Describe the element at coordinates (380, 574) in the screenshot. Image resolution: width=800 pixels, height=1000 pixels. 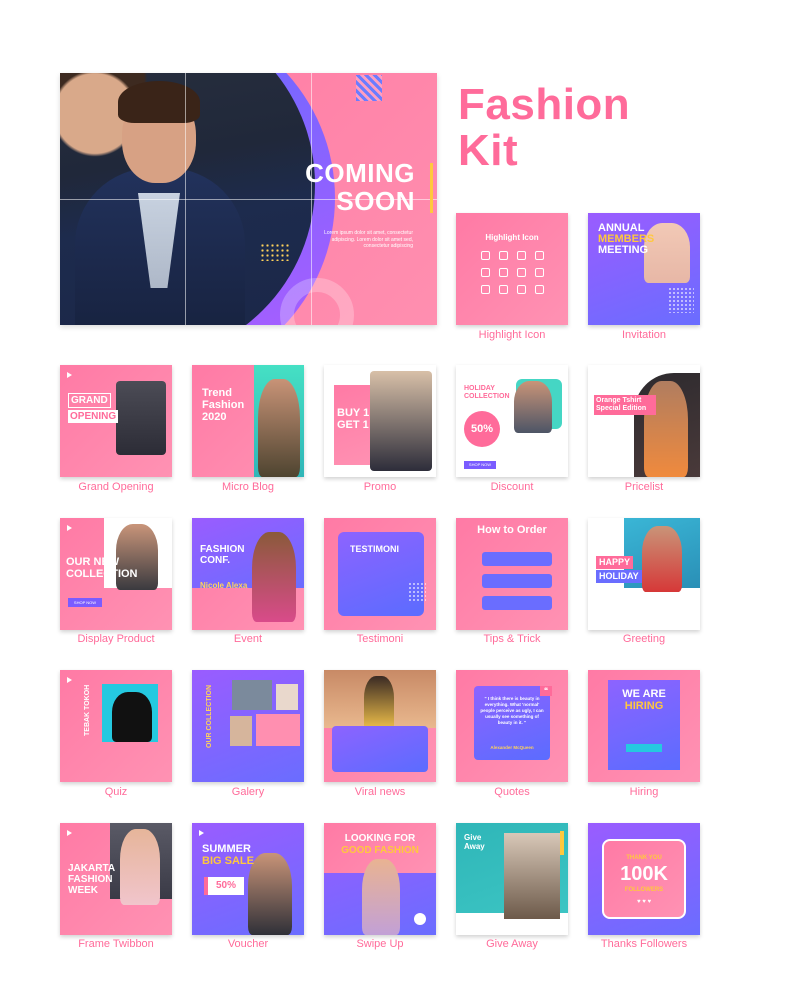
I see `card-testimoni: TESTIMONI` at that location.